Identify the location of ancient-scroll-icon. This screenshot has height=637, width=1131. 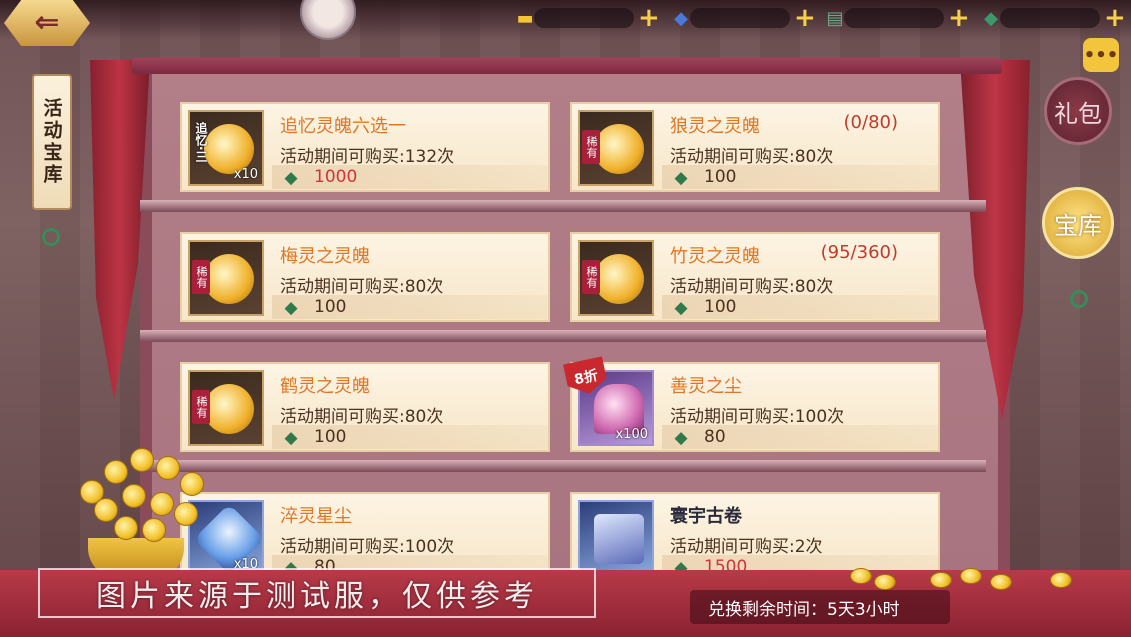
(619, 539).